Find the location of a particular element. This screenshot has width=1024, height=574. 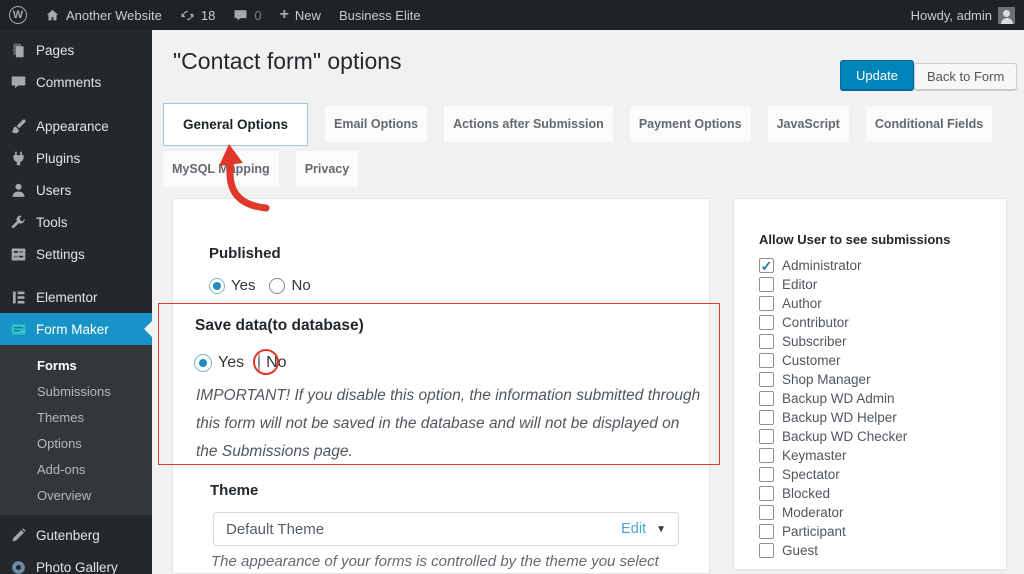

published-no-label: No is located at coordinates (300, 285).